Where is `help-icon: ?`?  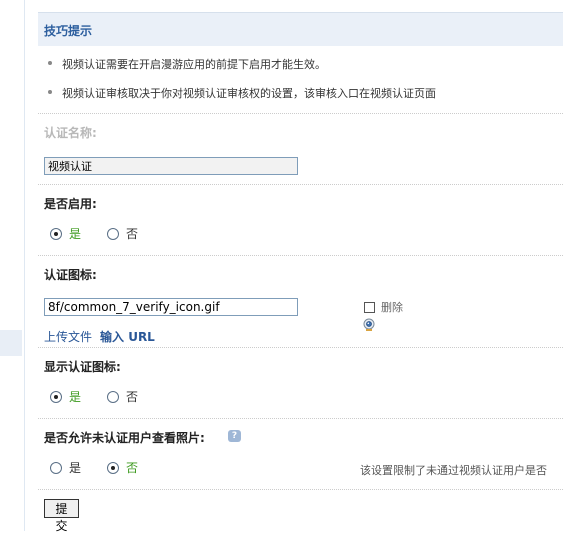
help-icon: ? is located at coordinates (234, 436).